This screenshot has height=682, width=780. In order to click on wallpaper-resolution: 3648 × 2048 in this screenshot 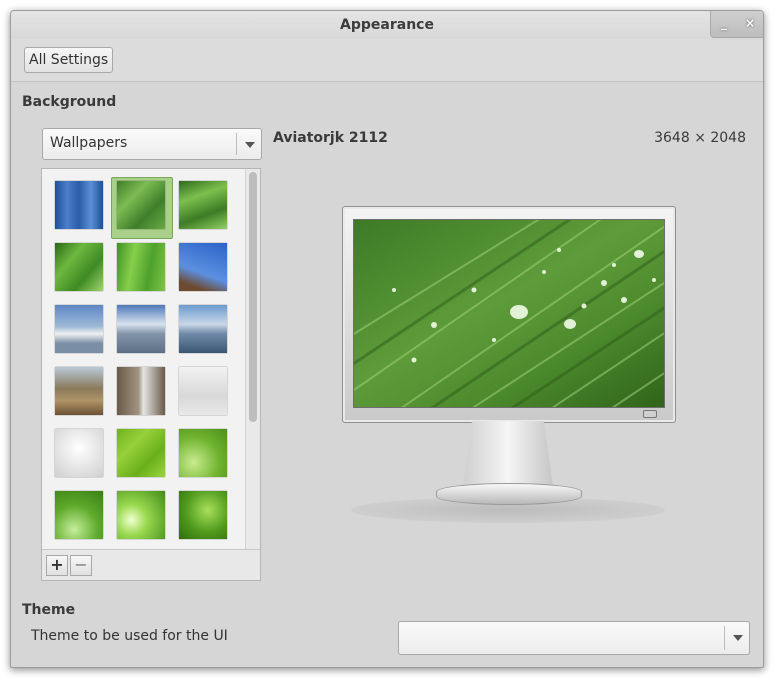, I will do `click(700, 138)`.